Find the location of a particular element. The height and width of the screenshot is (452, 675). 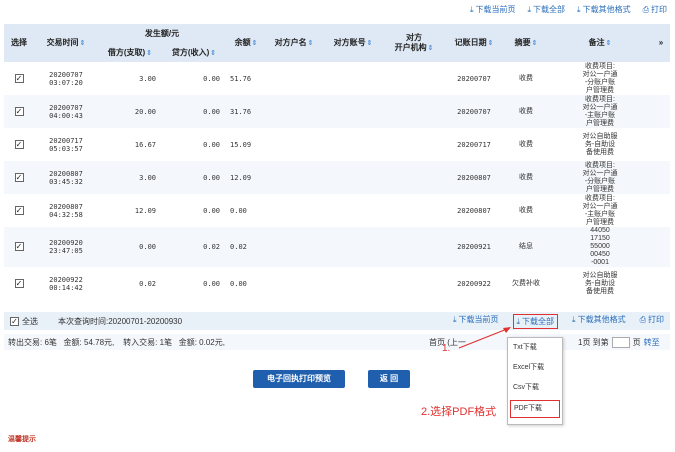

row-debit: 3.00 is located at coordinates (147, 177).